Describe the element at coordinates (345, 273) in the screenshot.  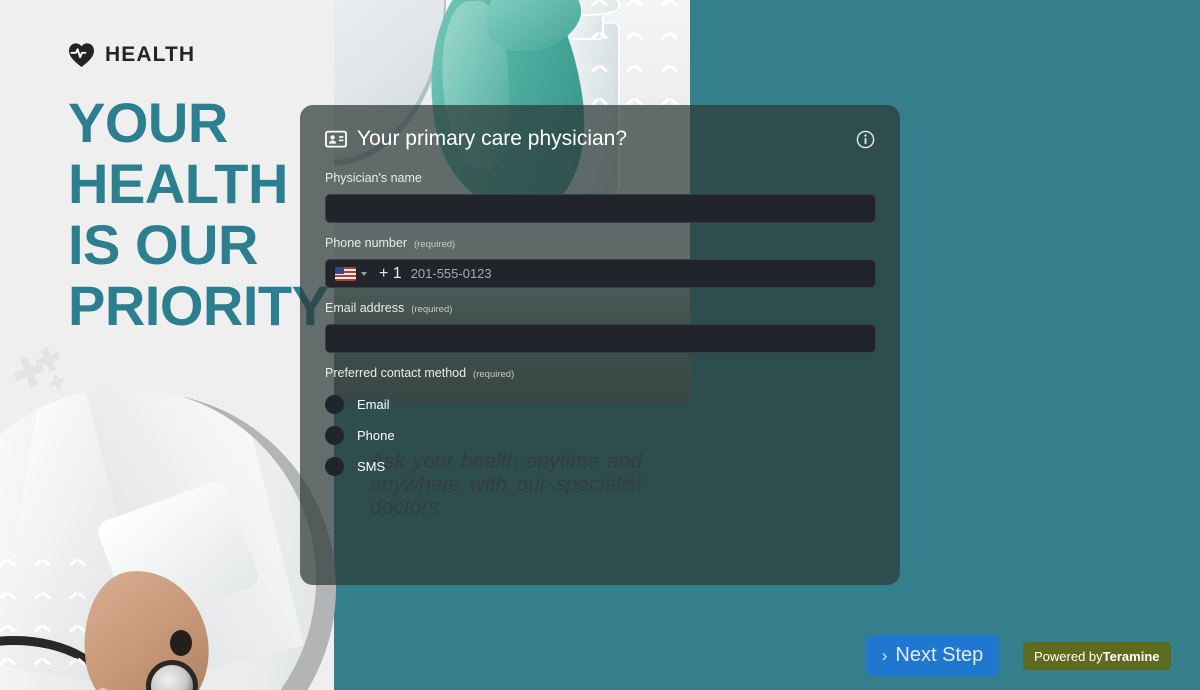
I see `us-flag-icon` at that location.